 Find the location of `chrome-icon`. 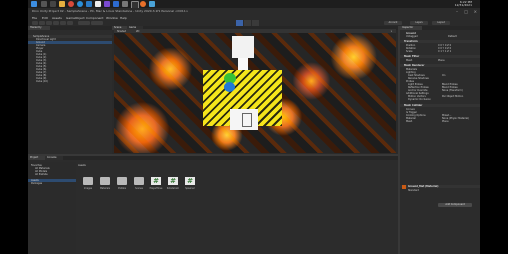

chrome-icon is located at coordinates (71, 4).